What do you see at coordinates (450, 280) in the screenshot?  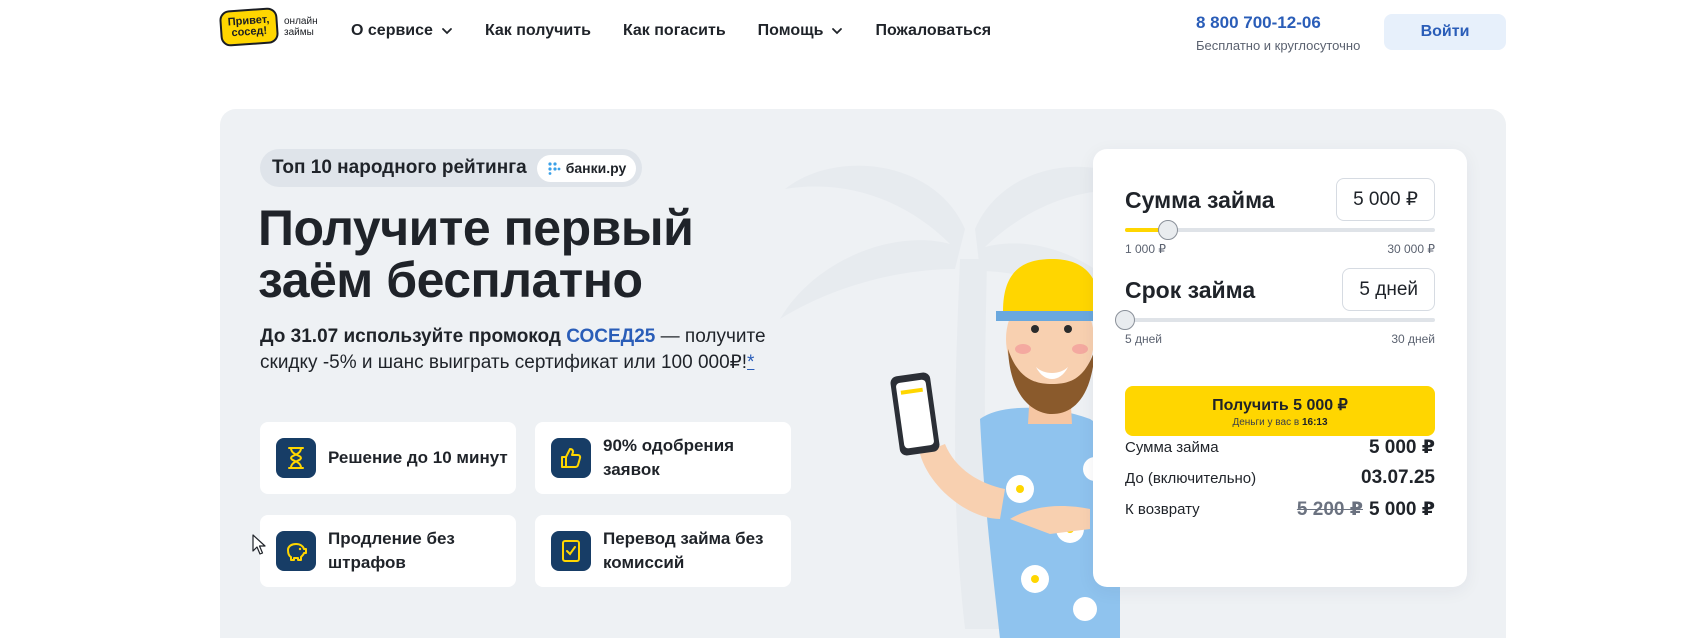 I see `hero-title-line2: заём бесплатно` at bounding box center [450, 280].